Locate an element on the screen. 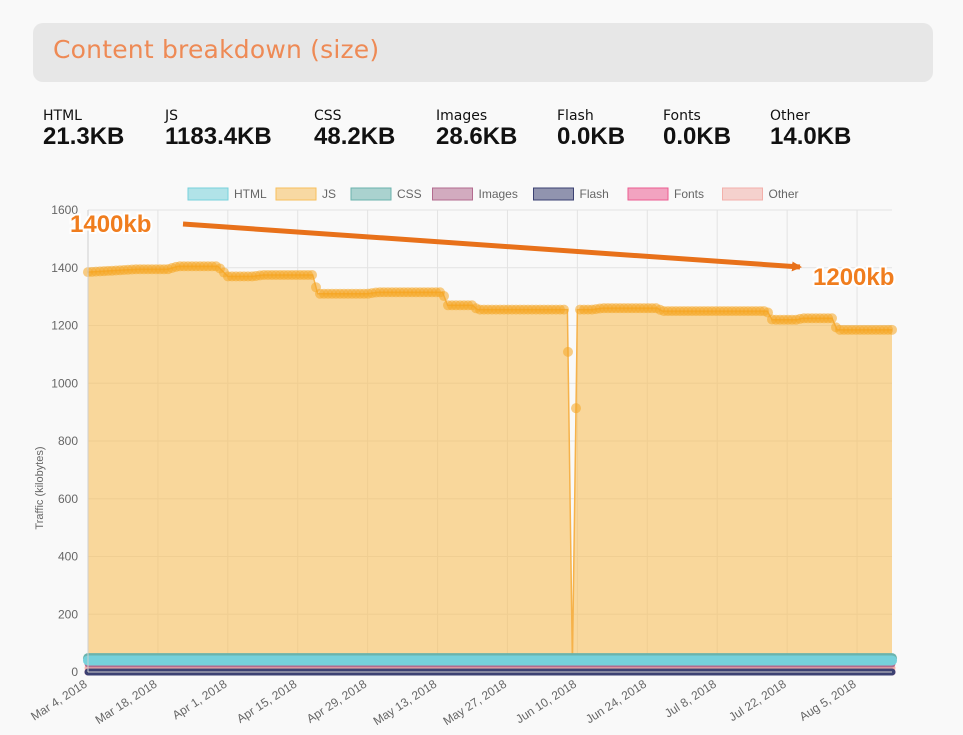 The width and height of the screenshot is (963, 735). x-tick-label: Apr 29, 2018 is located at coordinates (337, 701).